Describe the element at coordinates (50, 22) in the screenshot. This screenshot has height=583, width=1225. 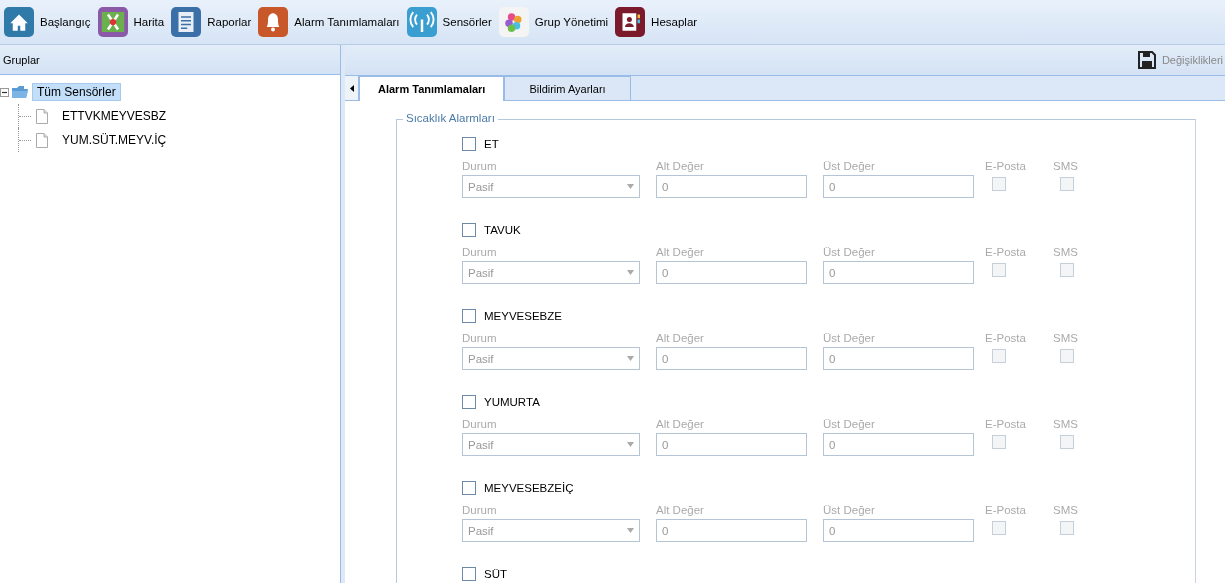
I see `toolbar-button: Başlangıç` at that location.